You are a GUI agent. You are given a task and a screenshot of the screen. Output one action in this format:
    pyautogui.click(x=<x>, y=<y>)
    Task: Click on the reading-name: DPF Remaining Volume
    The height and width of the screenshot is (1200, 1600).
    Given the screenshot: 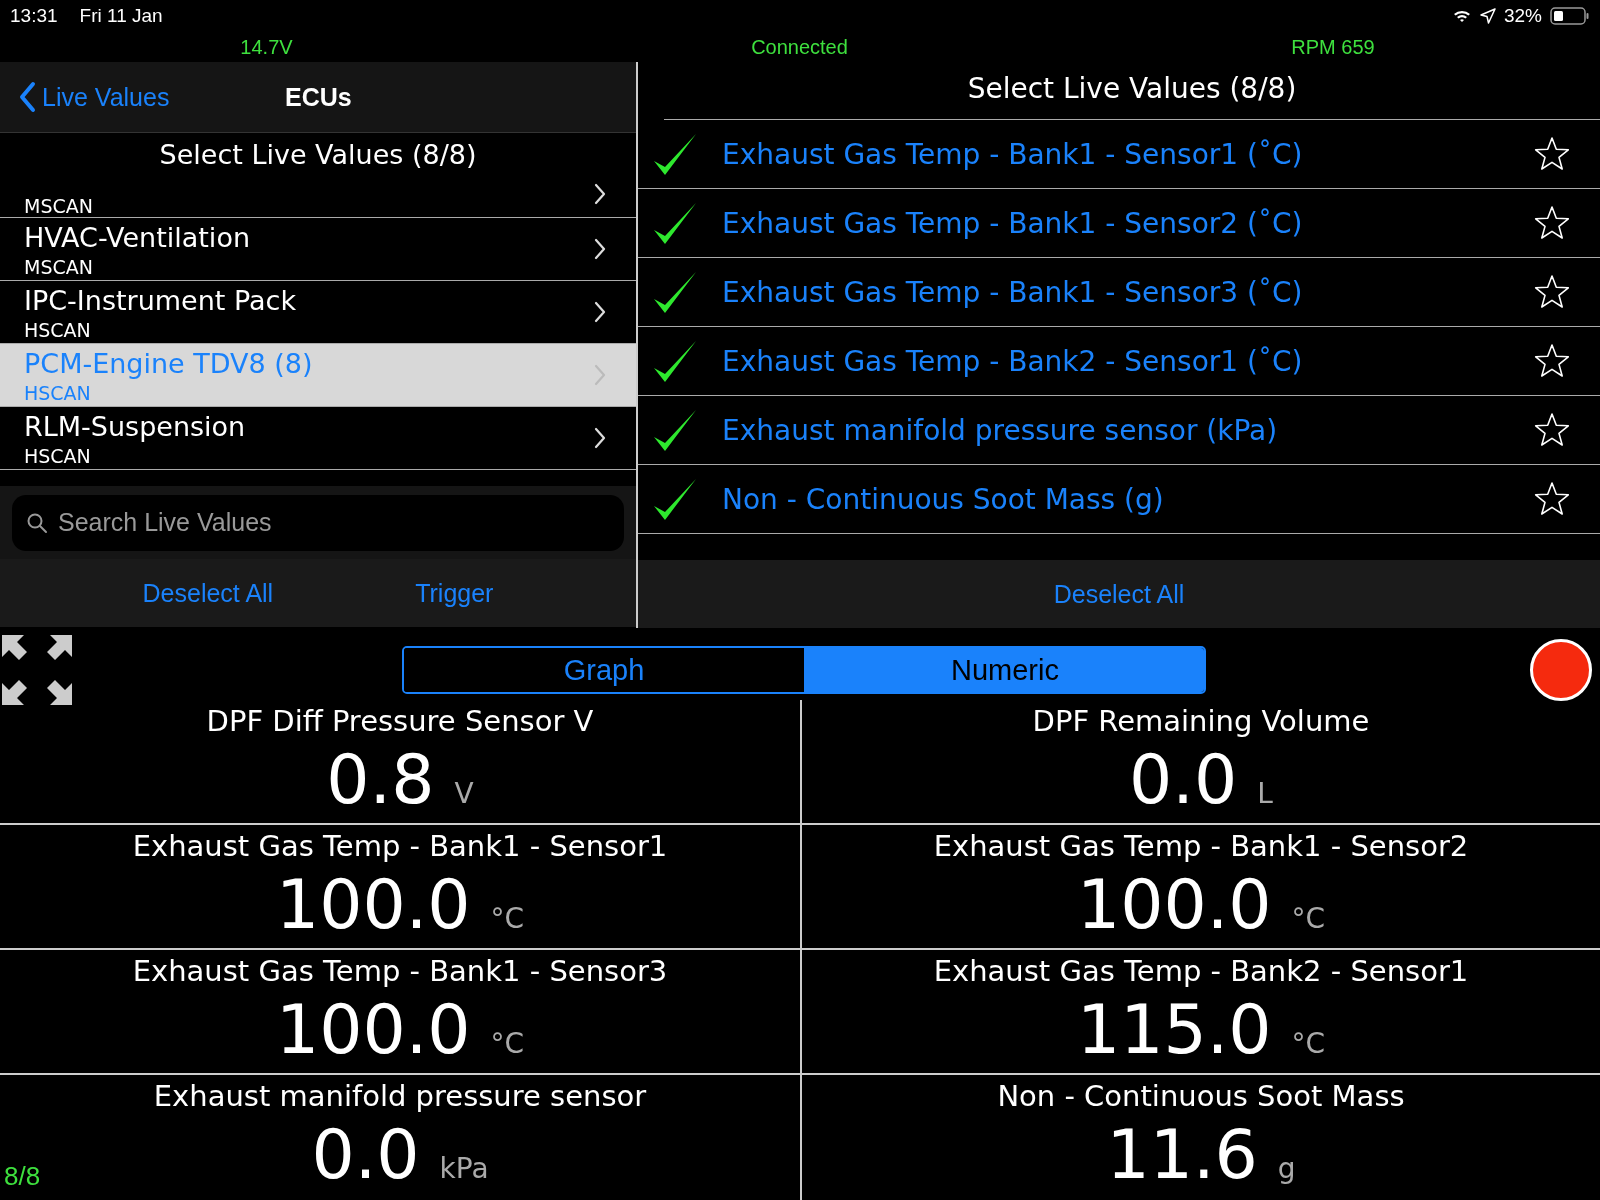 What is the action you would take?
    pyautogui.click(x=1201, y=721)
    